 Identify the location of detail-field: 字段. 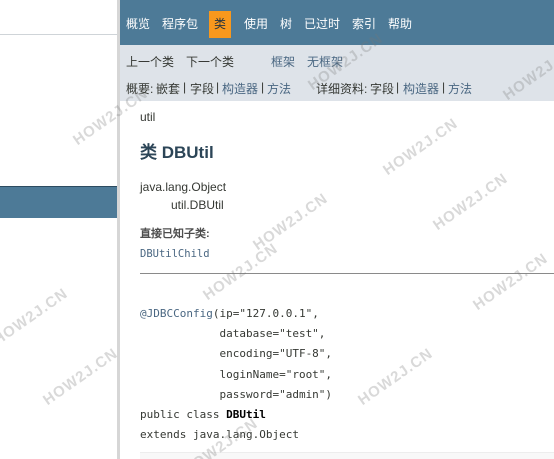
(382, 89).